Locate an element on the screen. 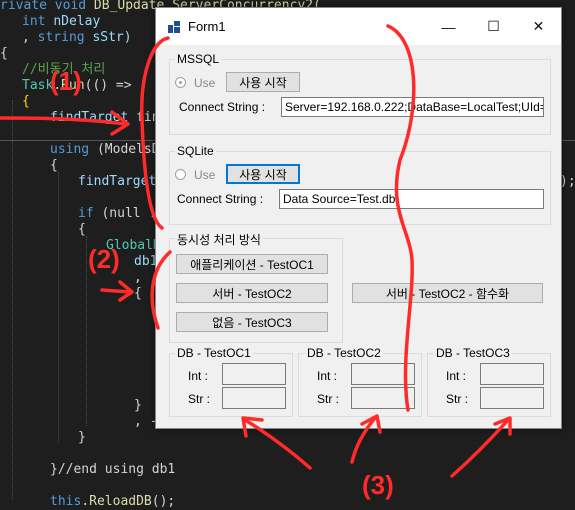 This screenshot has width=575, height=510. annotation-bracket-right is located at coordinates (401, 218).